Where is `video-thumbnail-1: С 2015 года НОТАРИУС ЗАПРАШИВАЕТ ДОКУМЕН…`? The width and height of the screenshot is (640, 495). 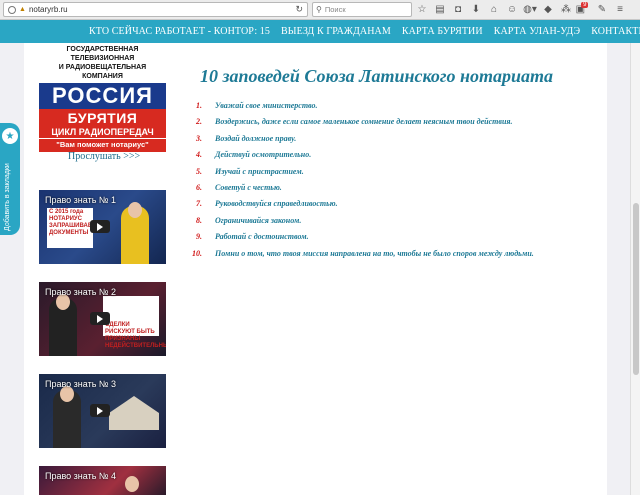
video-thumbnail-1: С 2015 года НОТАРИУС ЗАПРАШИВАЕТ ДОКУМЕН… is located at coordinates (102, 227).